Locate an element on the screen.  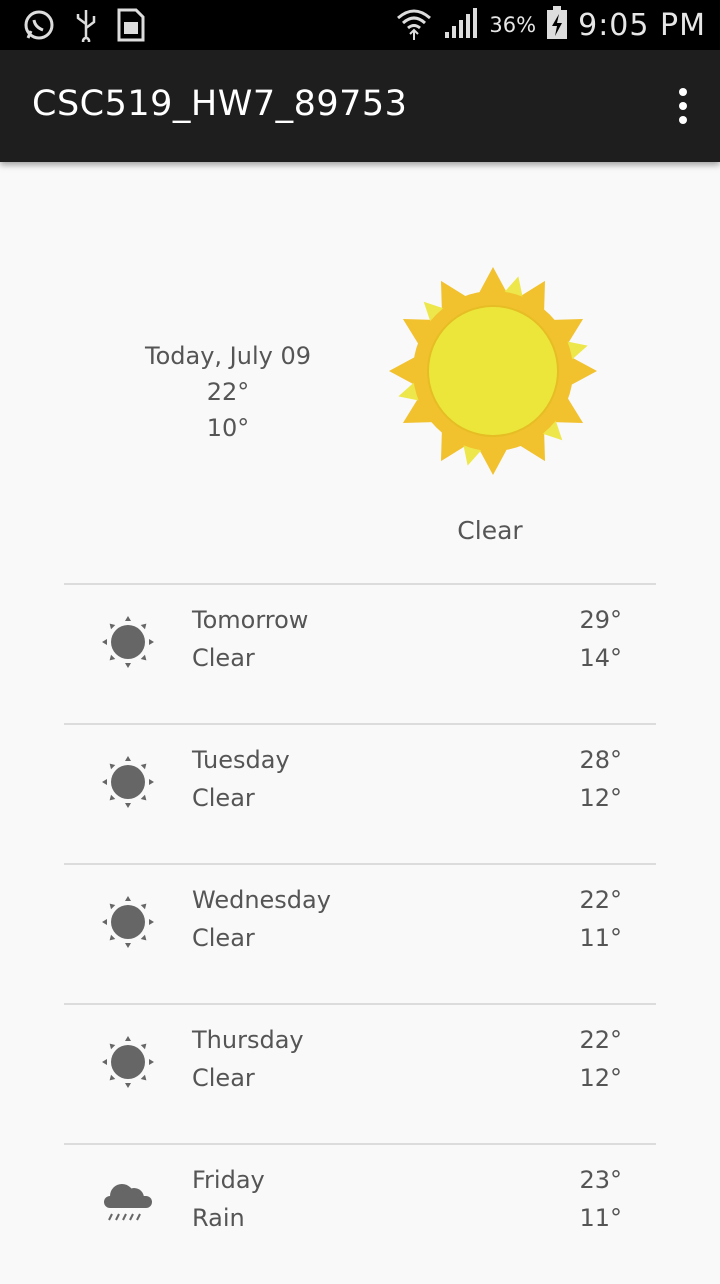
forecast-high: 29° is located at coordinates (600, 620).